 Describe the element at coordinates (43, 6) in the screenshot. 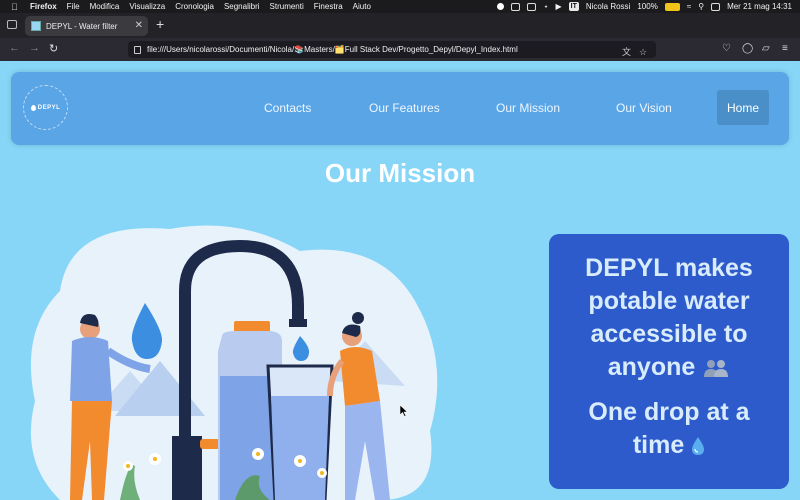

I see `menu-app-name: Firefox` at that location.